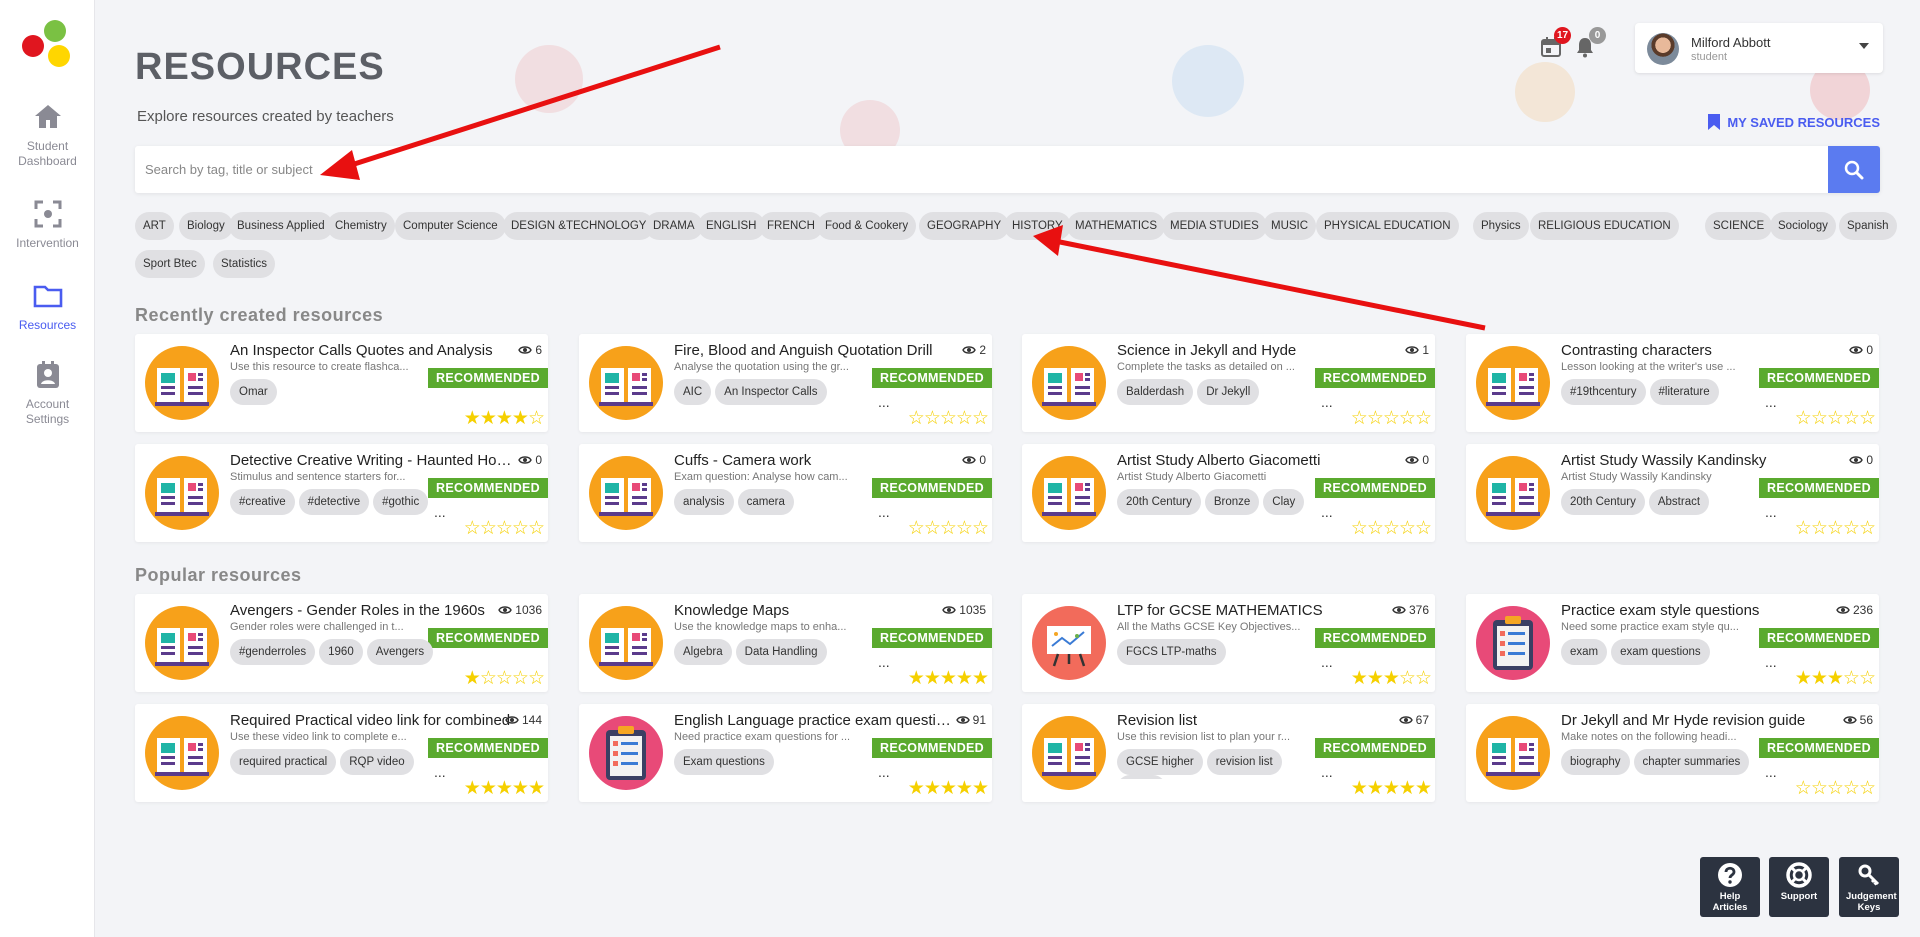 This screenshot has width=1920, height=937. Describe the element at coordinates (1214, 226) in the screenshot. I see `subject-tag: MEDIA STUDIES` at that location.